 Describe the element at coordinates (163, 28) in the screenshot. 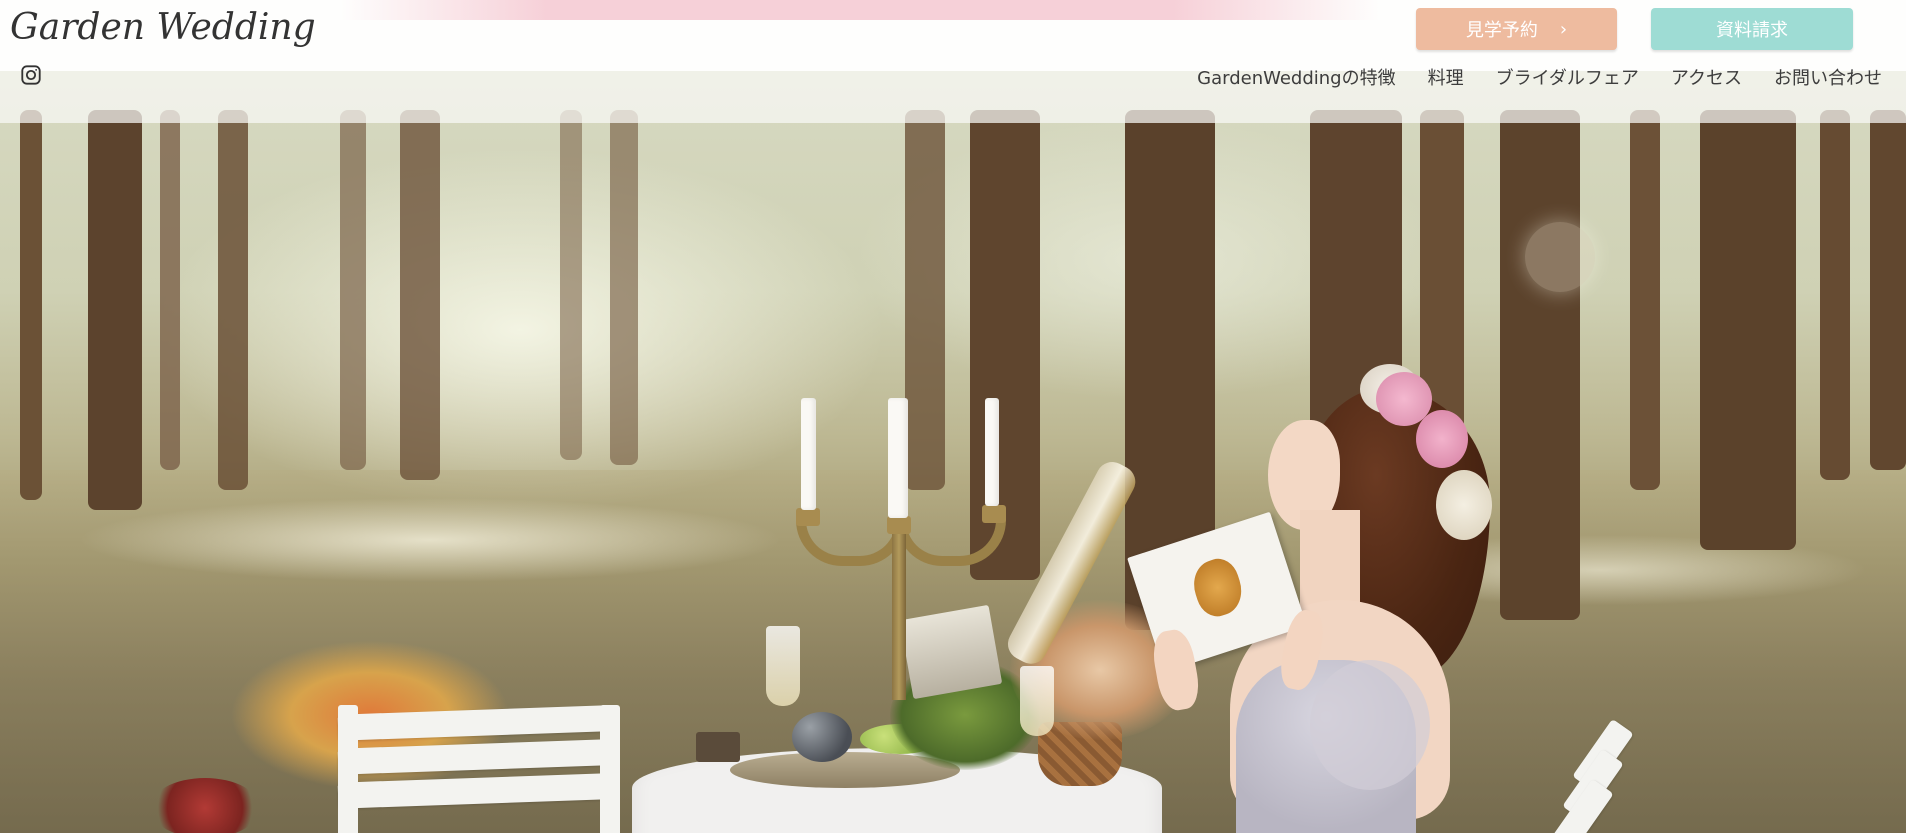

I see `site-logo: Garden Wedding` at that location.